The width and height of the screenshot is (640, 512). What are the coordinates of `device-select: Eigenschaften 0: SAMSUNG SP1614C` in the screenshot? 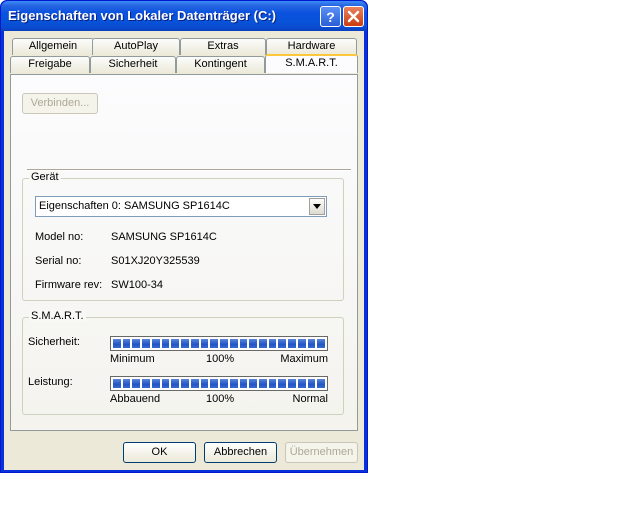 It's located at (181, 206).